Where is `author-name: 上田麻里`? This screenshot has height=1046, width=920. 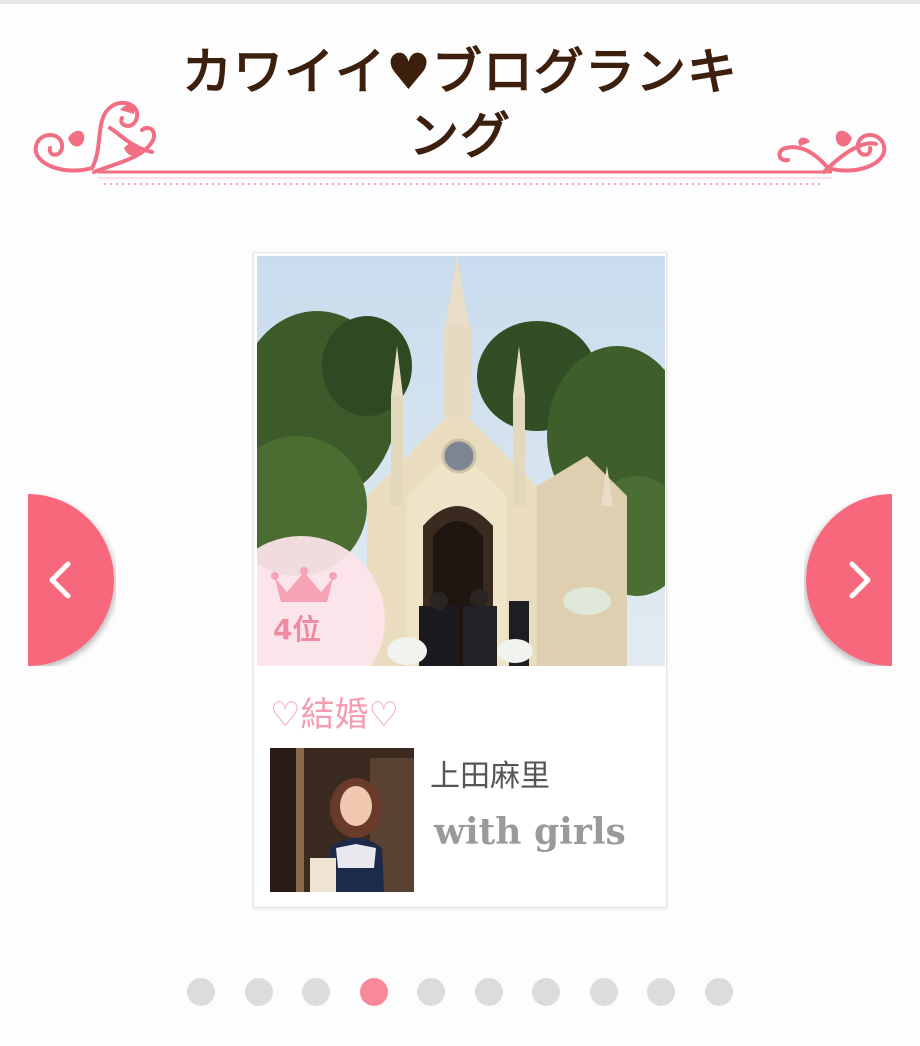 author-name: 上田麻里 is located at coordinates (490, 773).